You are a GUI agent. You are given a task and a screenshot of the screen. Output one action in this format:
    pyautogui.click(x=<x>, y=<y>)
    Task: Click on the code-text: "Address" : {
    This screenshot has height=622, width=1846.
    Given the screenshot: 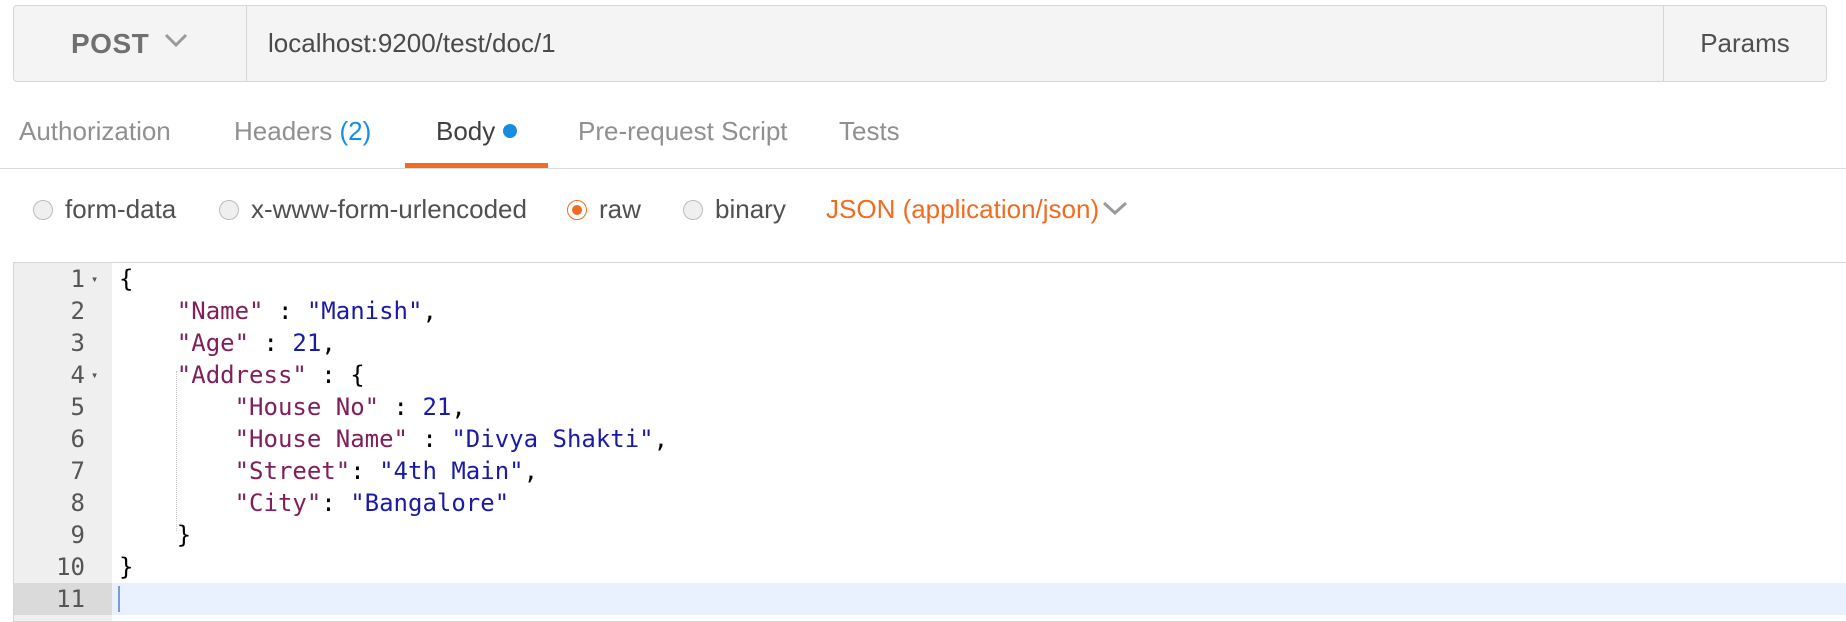 What is the action you would take?
    pyautogui.click(x=270, y=375)
    